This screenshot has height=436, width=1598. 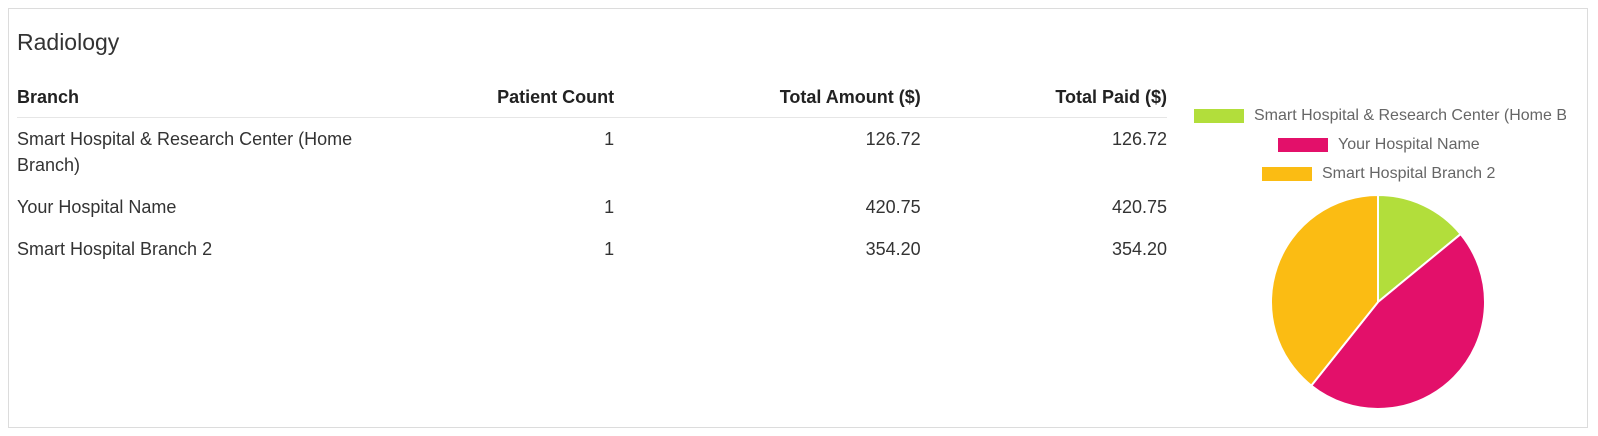 What do you see at coordinates (893, 206) in the screenshot?
I see `cell-total-amount: 420.75` at bounding box center [893, 206].